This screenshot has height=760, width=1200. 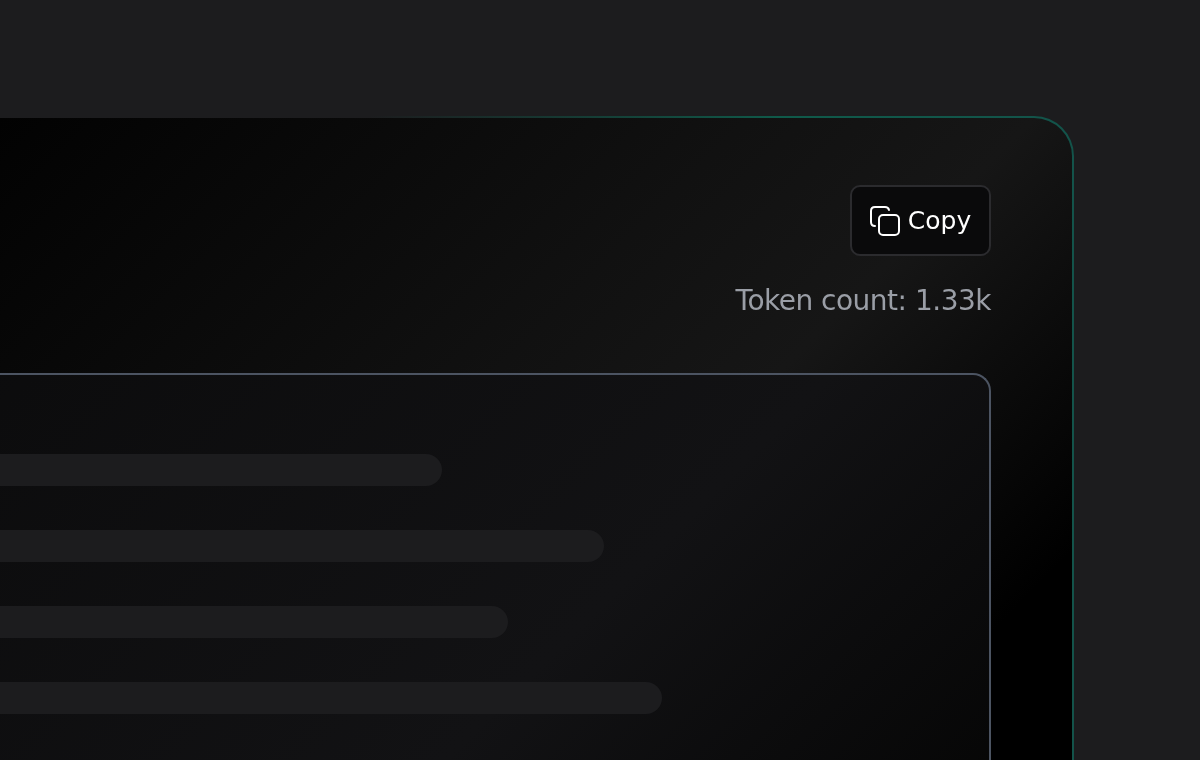 What do you see at coordinates (863, 300) in the screenshot?
I see `token-count: Token count: 1.33k` at bounding box center [863, 300].